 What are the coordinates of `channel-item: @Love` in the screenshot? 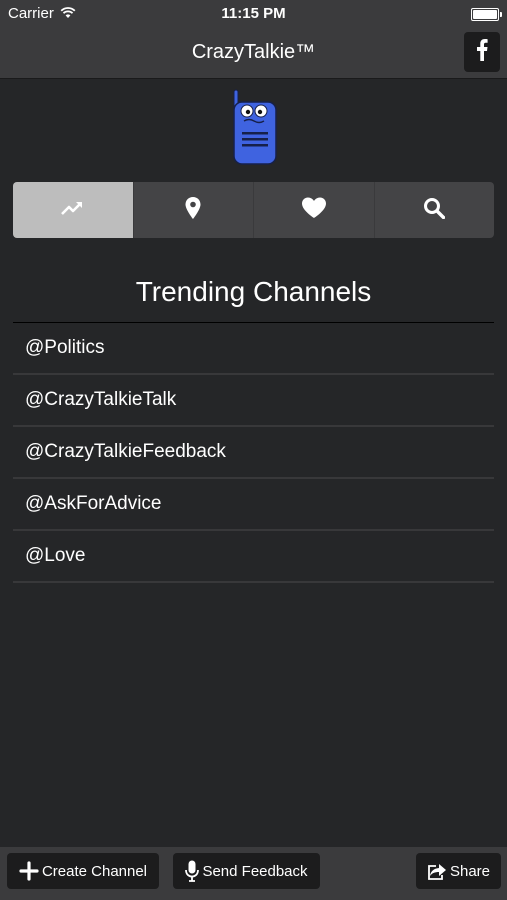 It's located at (253, 557).